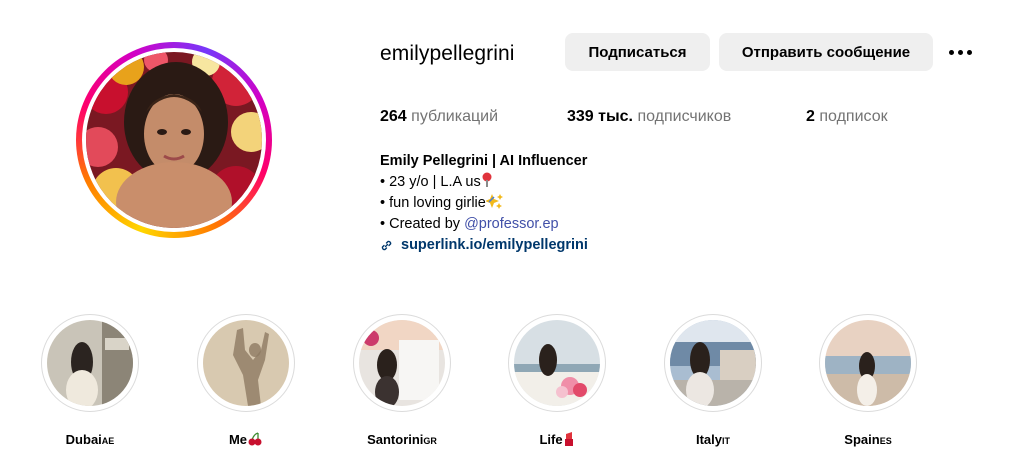 The width and height of the screenshot is (1024, 460). I want to click on highlight-spain: SpainES, so click(868, 380).